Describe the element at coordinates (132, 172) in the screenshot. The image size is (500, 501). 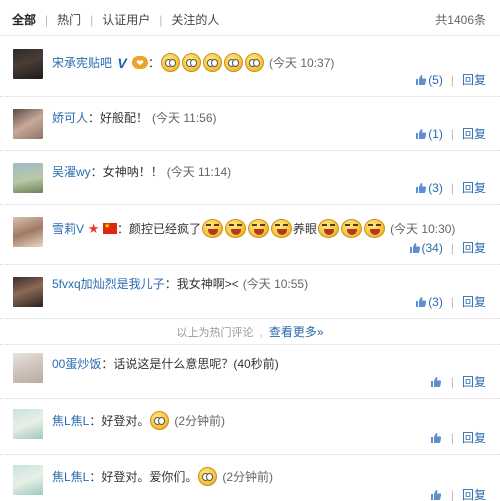
I see `comment-text: 女神呐！！` at that location.